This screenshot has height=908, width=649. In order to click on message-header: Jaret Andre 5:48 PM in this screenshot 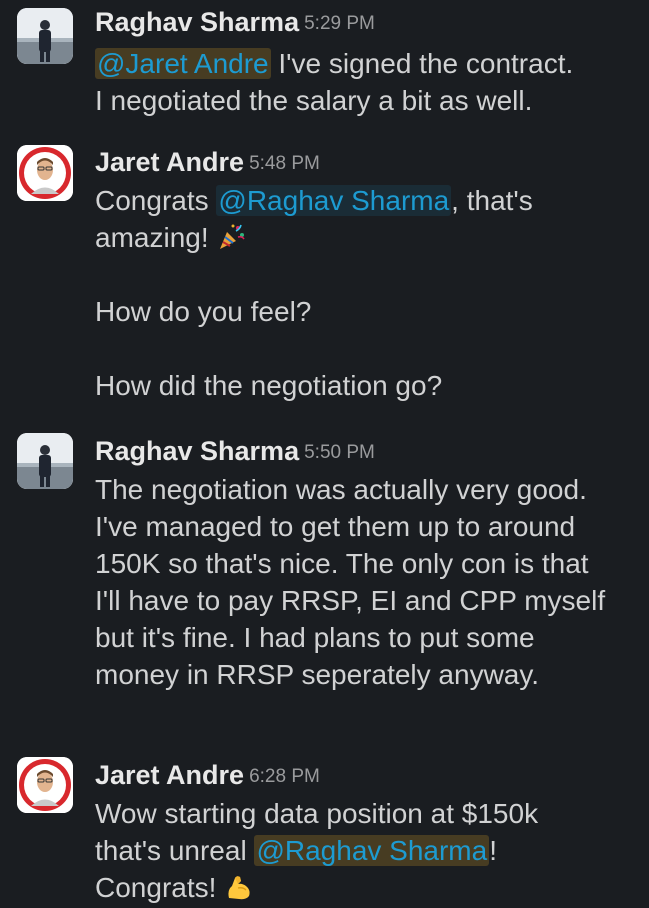, I will do `click(207, 162)`.